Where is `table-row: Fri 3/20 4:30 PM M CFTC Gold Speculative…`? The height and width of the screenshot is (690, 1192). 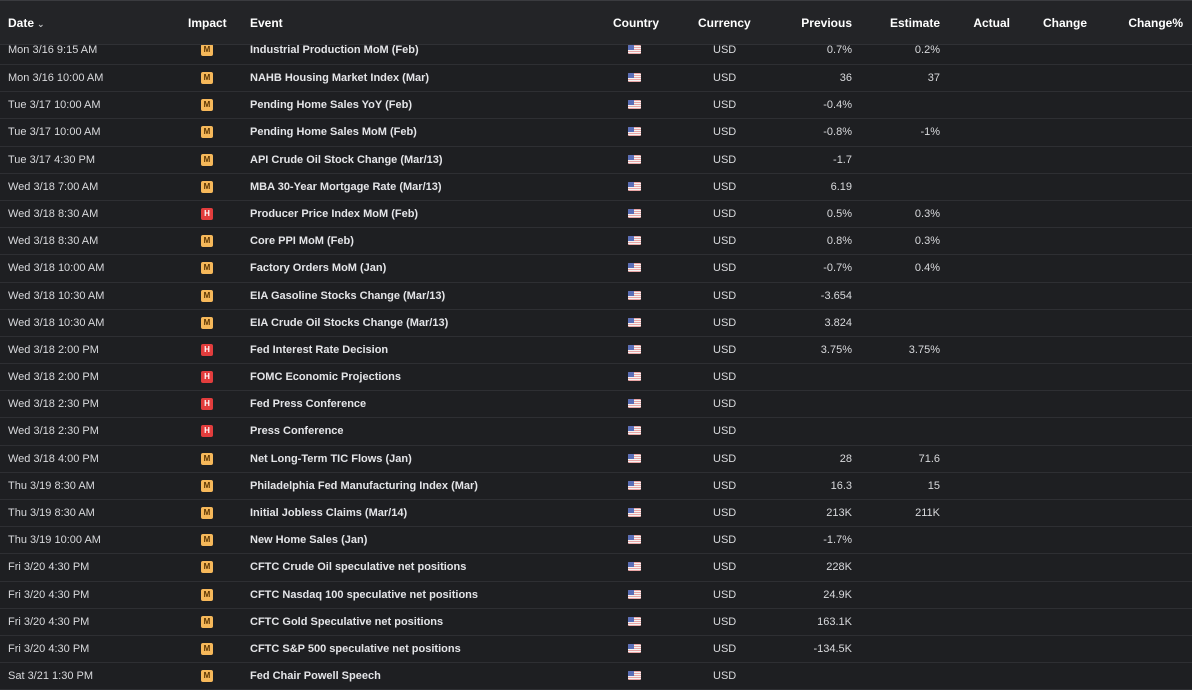 table-row: Fri 3/20 4:30 PM M CFTC Gold Speculative… is located at coordinates (596, 622).